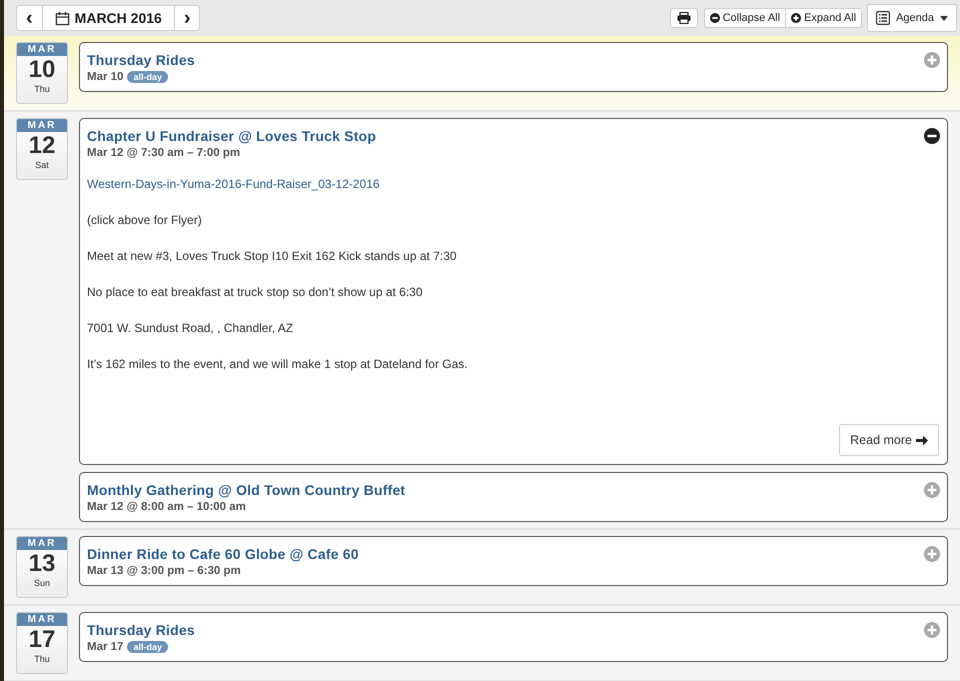 The width and height of the screenshot is (960, 681). What do you see at coordinates (163, 153) in the screenshot?
I see `event-time: Mar 12 @ 7:30 am – 7:00 pm` at bounding box center [163, 153].